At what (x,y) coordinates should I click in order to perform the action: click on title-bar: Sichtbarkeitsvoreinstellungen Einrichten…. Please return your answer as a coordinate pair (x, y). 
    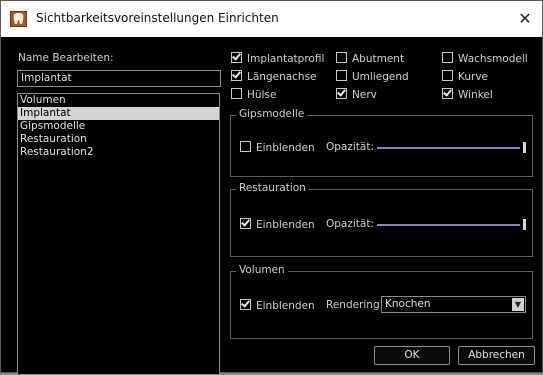
    Looking at the image, I should click on (271, 19).